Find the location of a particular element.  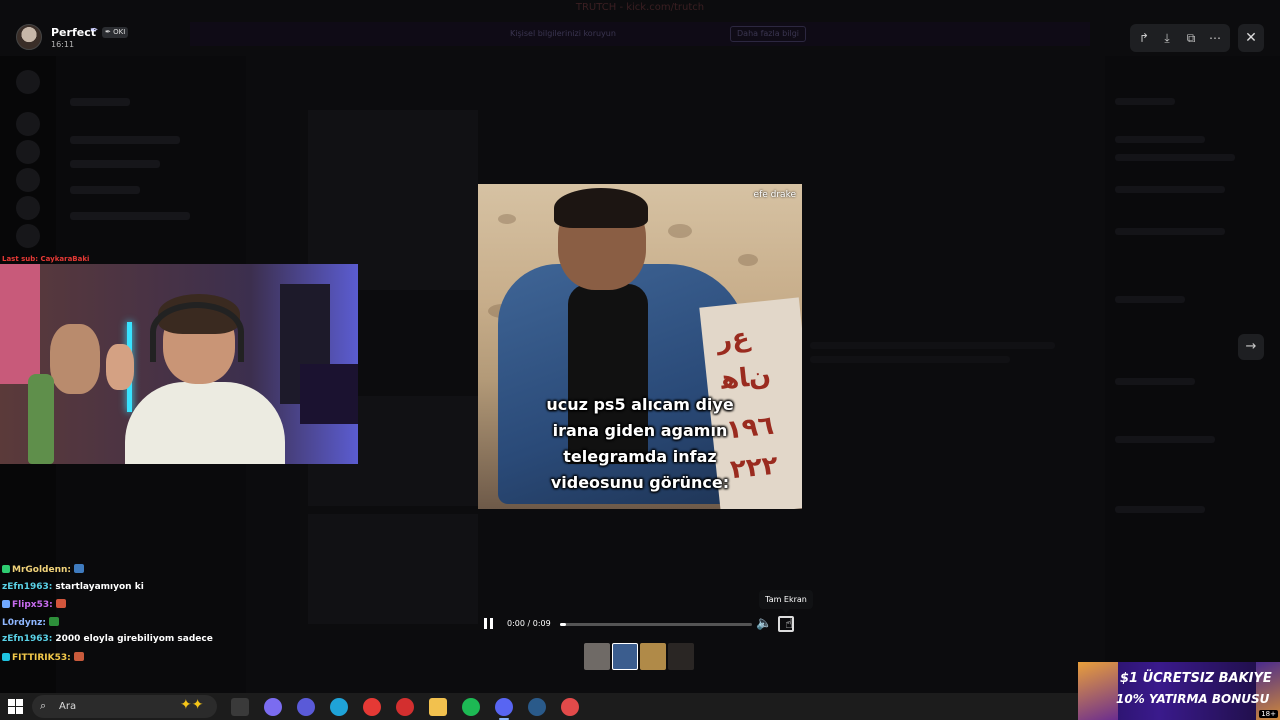

monitor is located at coordinates (329, 394).